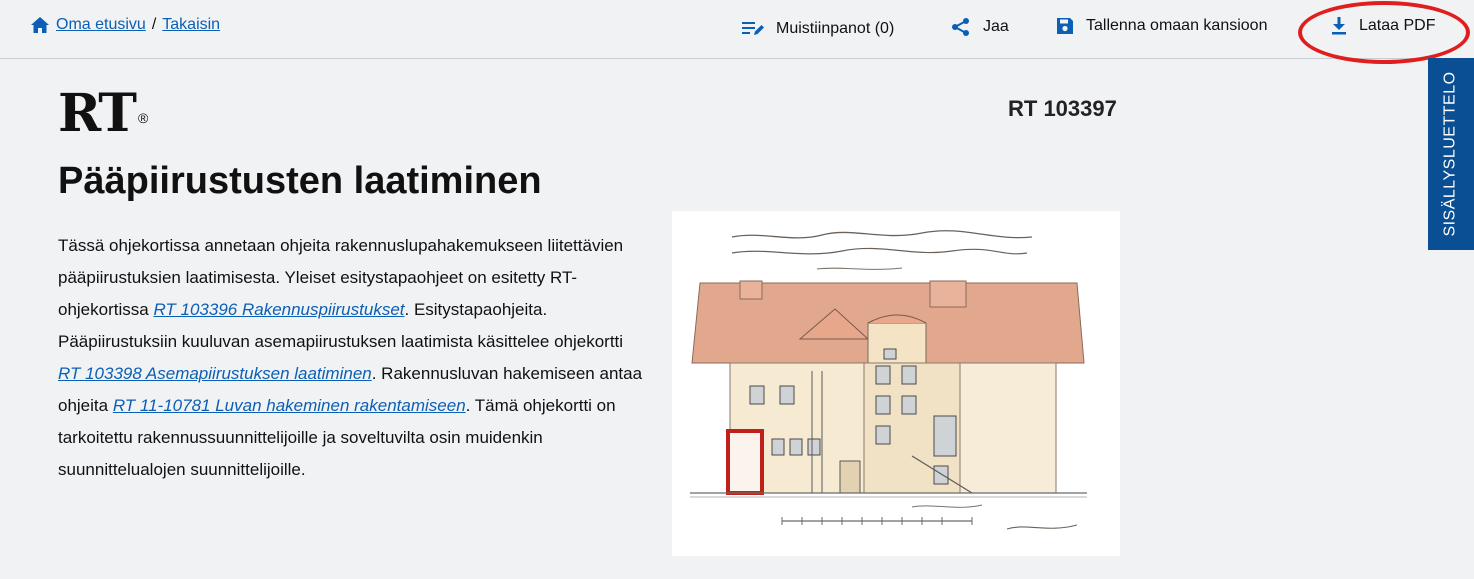 This screenshot has height=579, width=1474. What do you see at coordinates (215, 373) in the screenshot?
I see `link-rt-103398: RT 103398 Asemapiirustuksen laatiminen` at bounding box center [215, 373].